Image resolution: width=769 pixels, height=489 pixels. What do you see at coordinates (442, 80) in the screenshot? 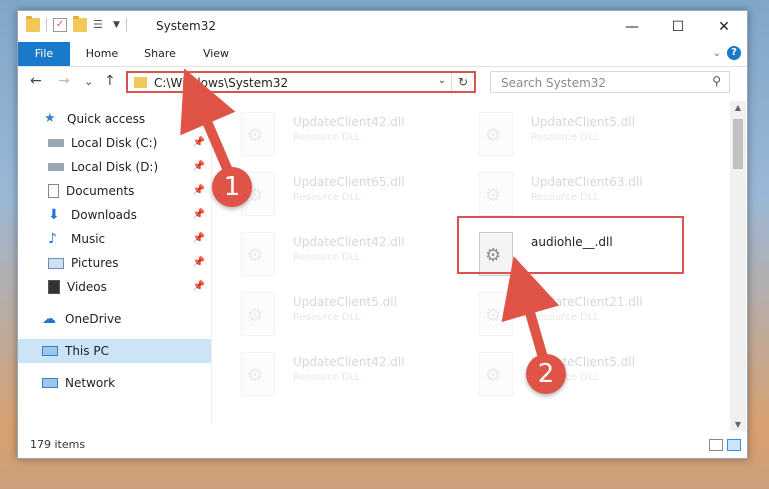
I see `chevron-down-icon: ⌄` at bounding box center [442, 80].